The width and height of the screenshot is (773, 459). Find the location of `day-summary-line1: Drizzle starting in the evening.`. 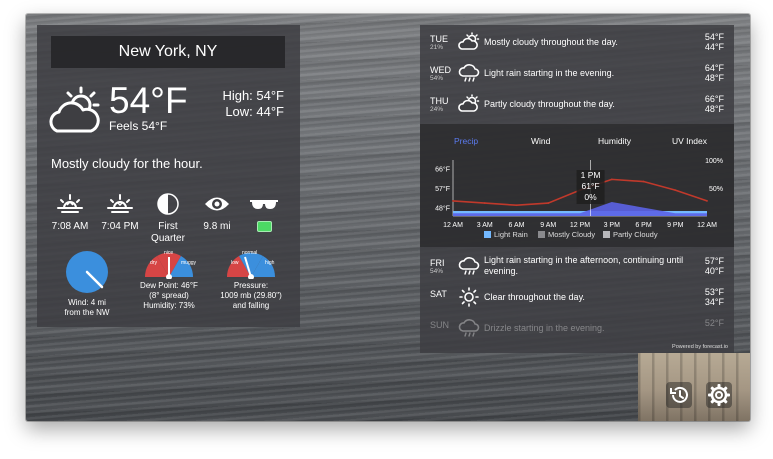

day-summary-line1: Drizzle starting in the evening. is located at coordinates (544, 328).